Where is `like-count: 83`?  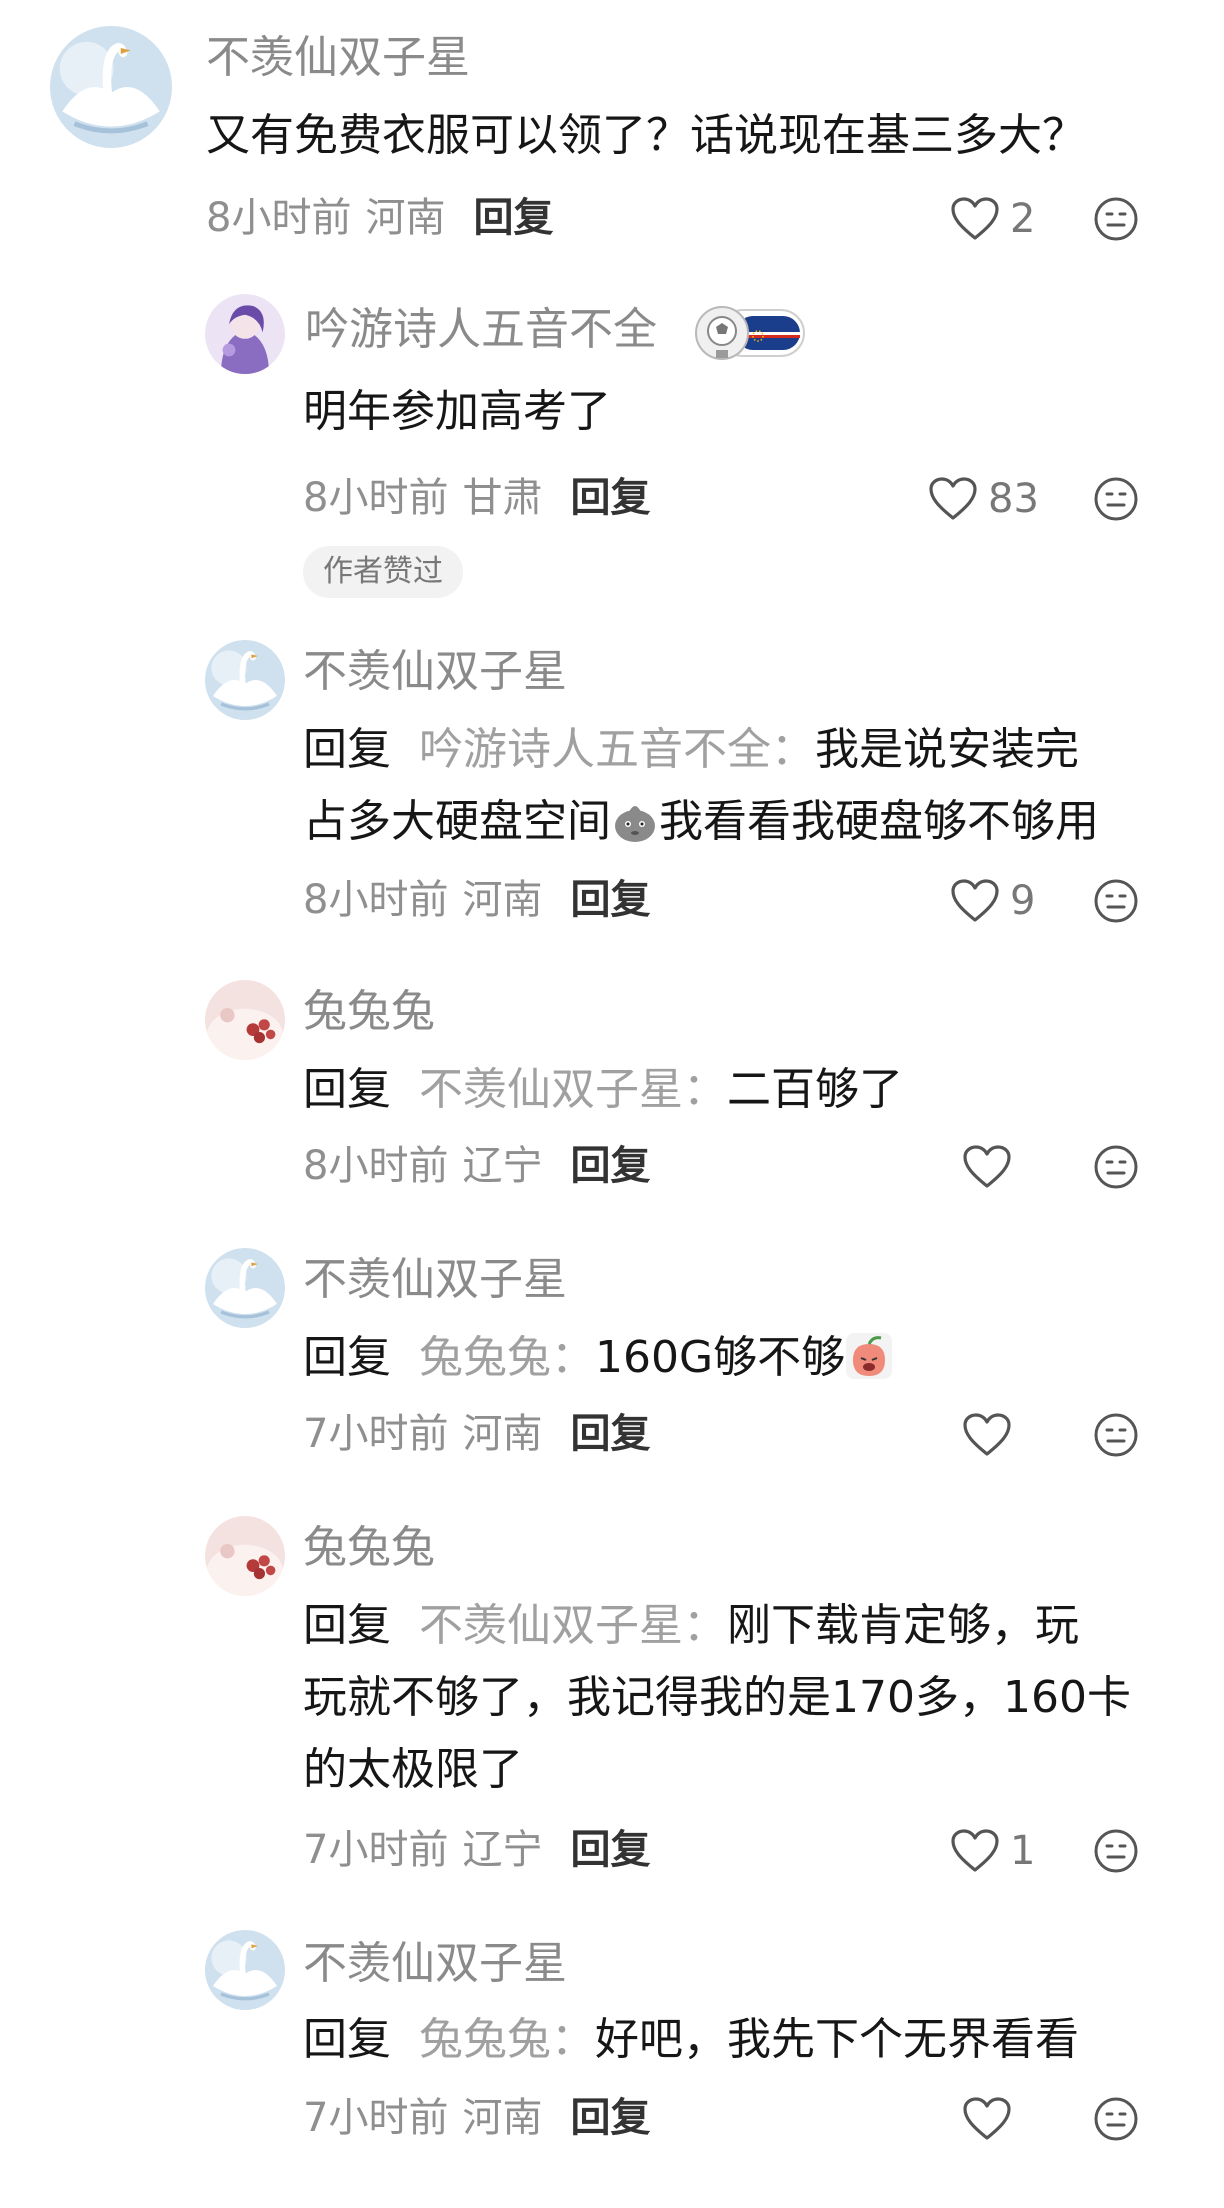 like-count: 83 is located at coordinates (1013, 499).